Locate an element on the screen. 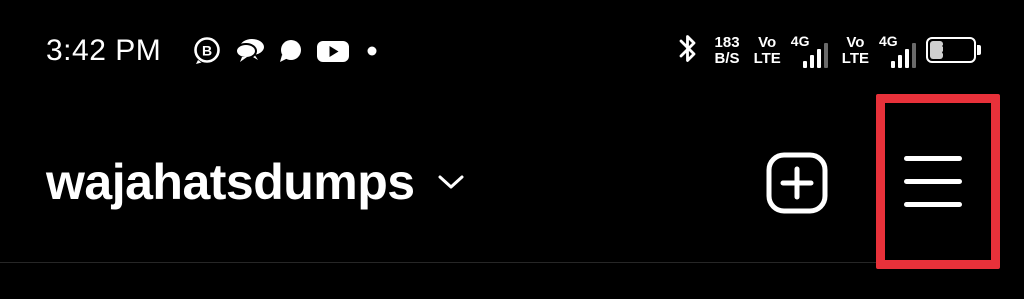  battery-level: 32 is located at coordinates (951, 49).